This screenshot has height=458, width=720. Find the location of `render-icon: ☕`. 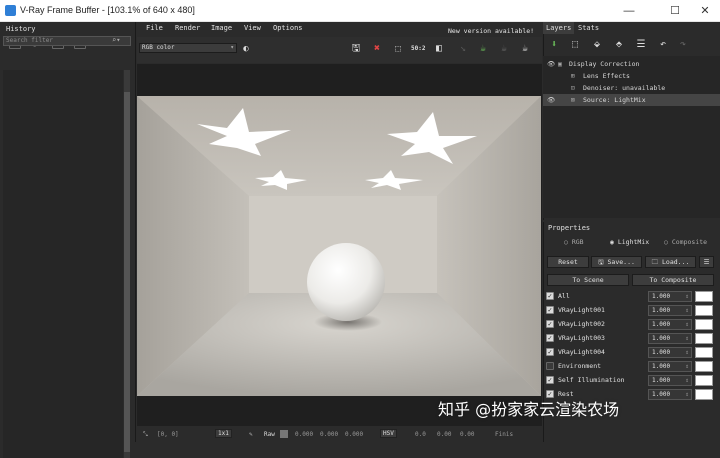

render-icon: ☕ is located at coordinates (525, 49).